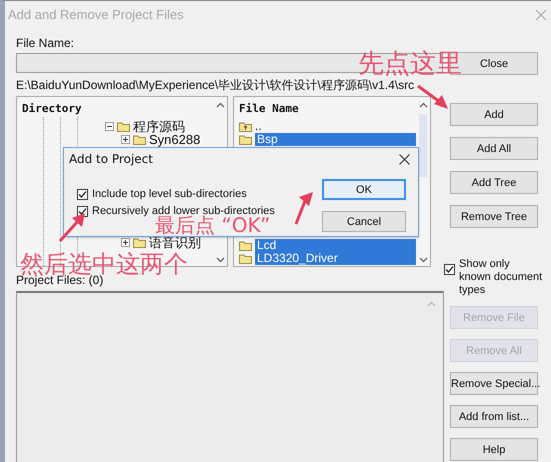  What do you see at coordinates (96, 14) in the screenshot?
I see `window-title: Add and Remove Project Files` at bounding box center [96, 14].